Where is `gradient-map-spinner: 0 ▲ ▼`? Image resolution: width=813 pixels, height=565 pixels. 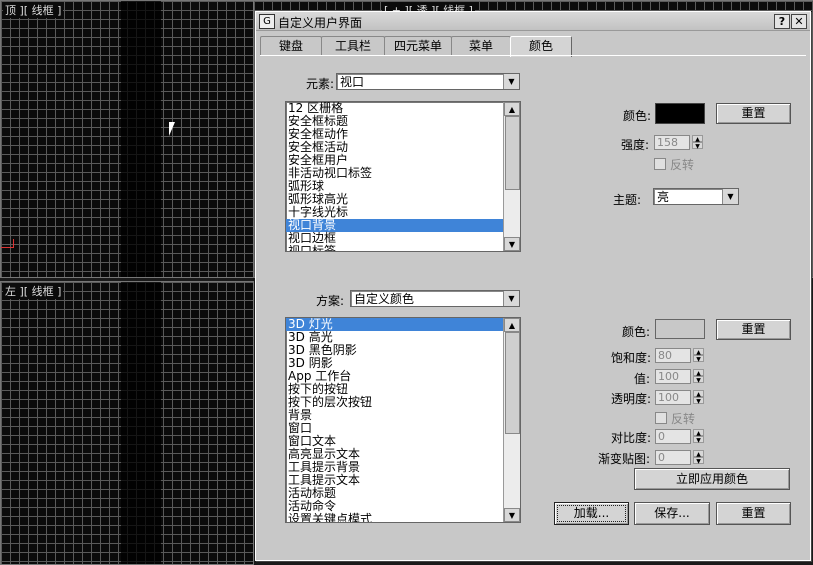 gradient-map-spinner: 0 ▲ ▼ is located at coordinates (681, 457).